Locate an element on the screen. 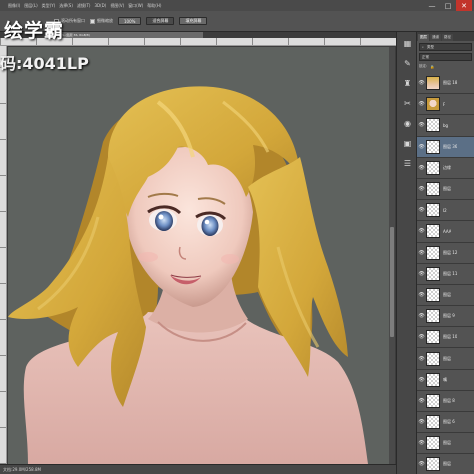 Image resolution: width=474 pixels, height=474 pixels. panel-dock: ▦ ✎ ♜ ✂ ◉ ▣ ☰ is located at coordinates (406, 253).